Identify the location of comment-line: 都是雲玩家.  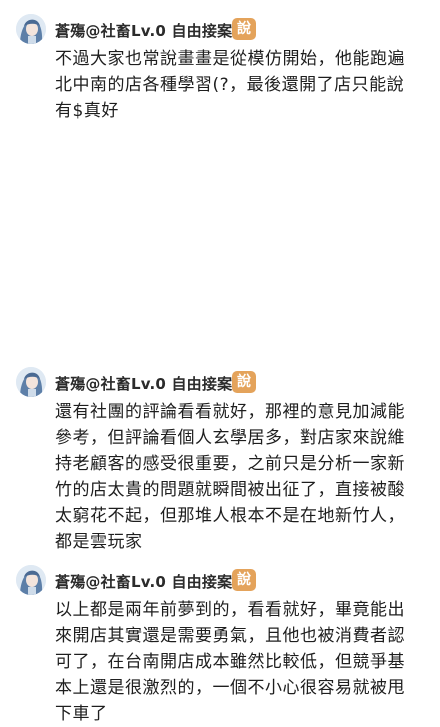
(99, 542).